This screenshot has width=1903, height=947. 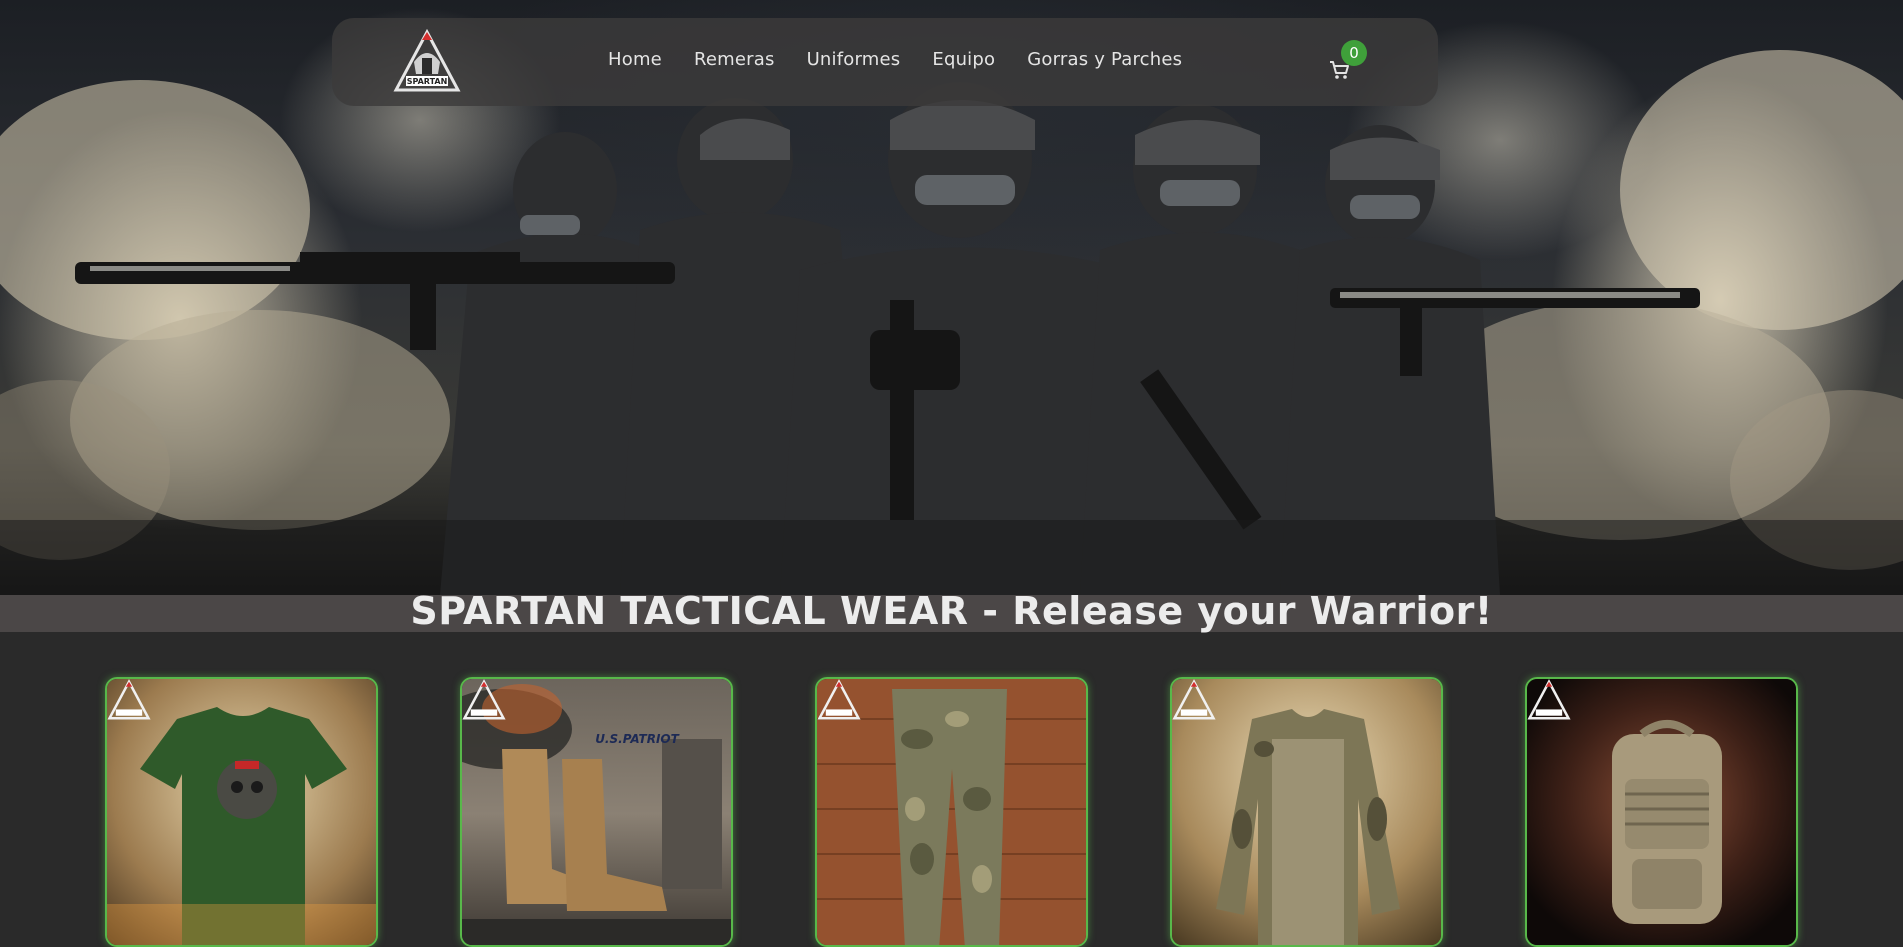 I want to click on us-patriot-brand: U.S.PATRIOT, so click(x=637, y=739).